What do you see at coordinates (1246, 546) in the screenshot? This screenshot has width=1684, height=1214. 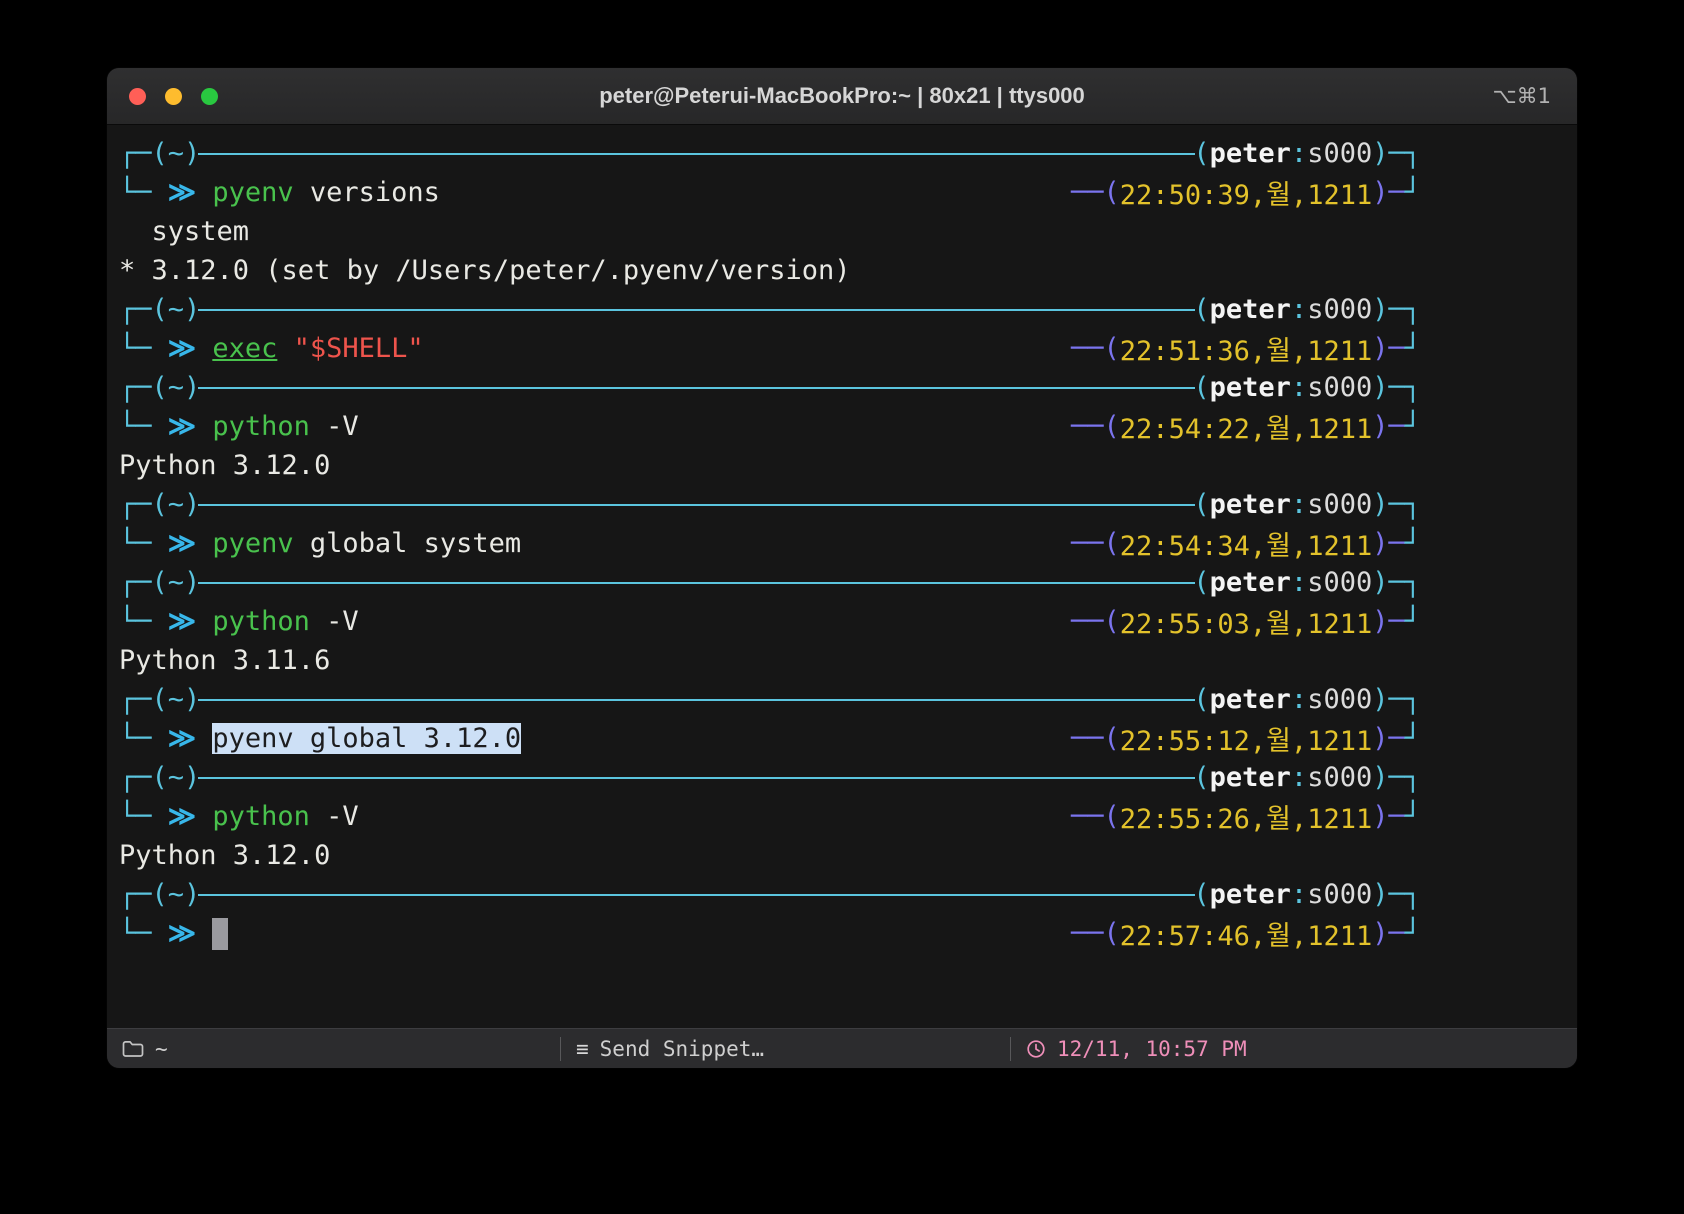 I see `text-segment: 22:54:34,월,1211` at bounding box center [1246, 546].